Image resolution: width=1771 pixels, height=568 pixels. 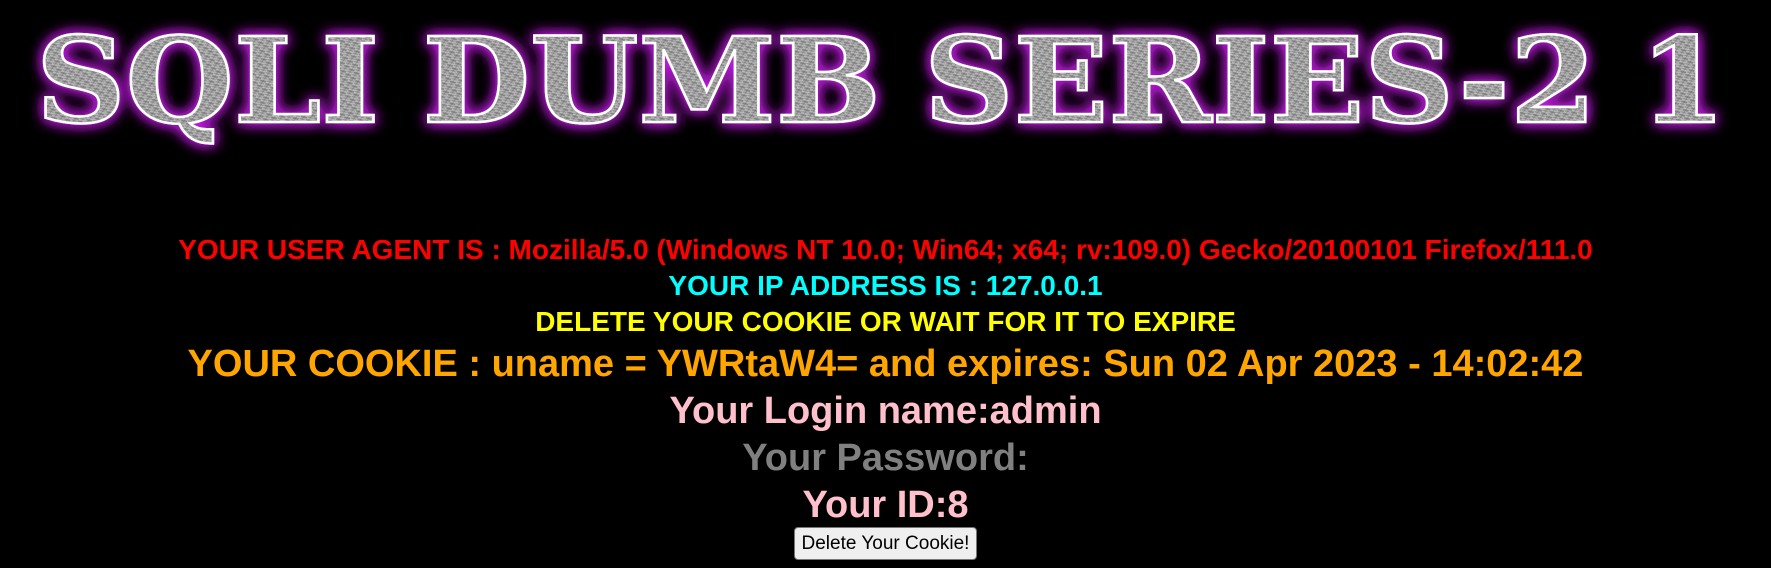 I want to click on delete-cookie-form: Delete Your Cookie!, so click(x=885, y=543).